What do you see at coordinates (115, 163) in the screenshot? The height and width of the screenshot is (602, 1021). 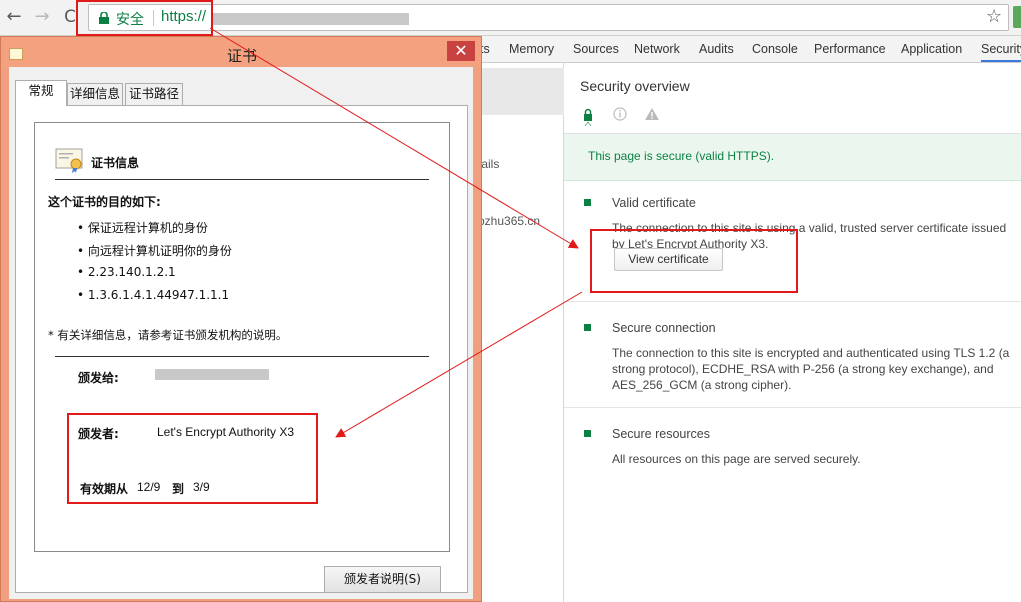 I see `certificate-info-title: 证书信息` at bounding box center [115, 163].